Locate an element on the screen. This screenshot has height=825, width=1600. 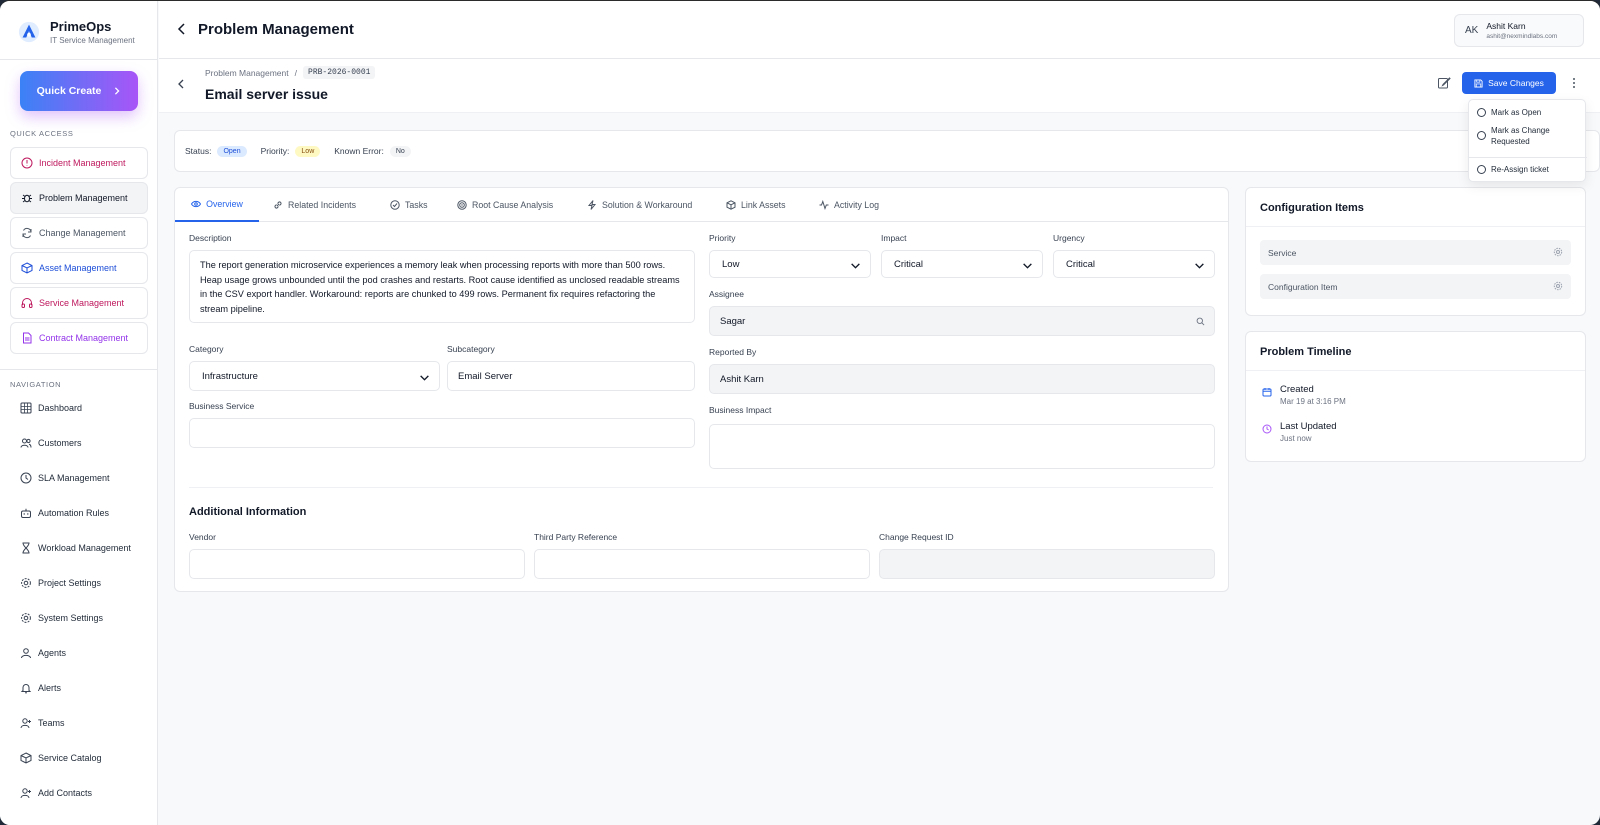
menu-item-reassign-ticket: Re-Assign ticket is located at coordinates (1513, 169).